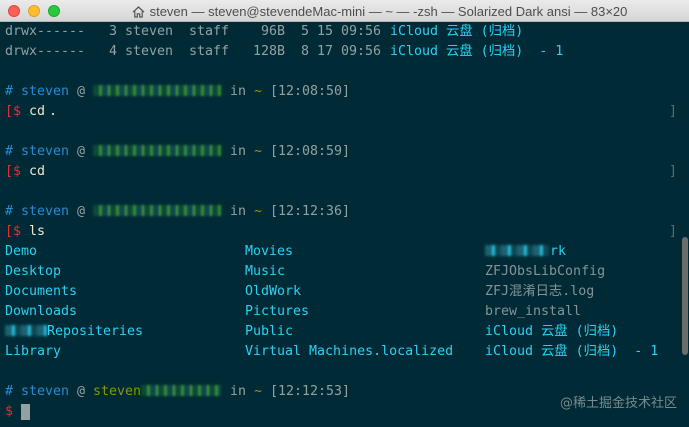 This screenshot has width=689, height=427. I want to click on close-button, so click(14, 11).